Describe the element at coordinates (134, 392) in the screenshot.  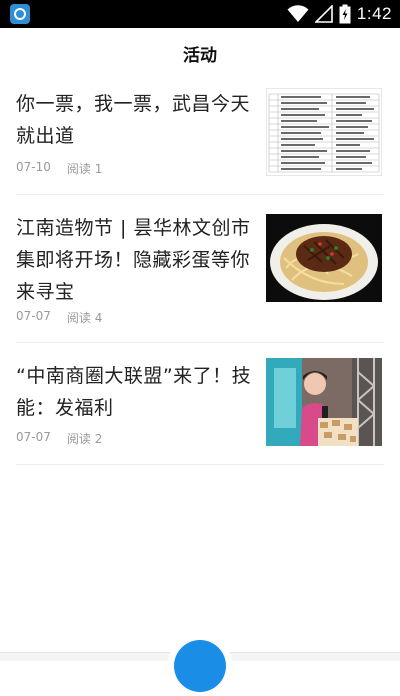
I see `article-title: “中南商圈大联盟”来了！技能：发福利` at that location.